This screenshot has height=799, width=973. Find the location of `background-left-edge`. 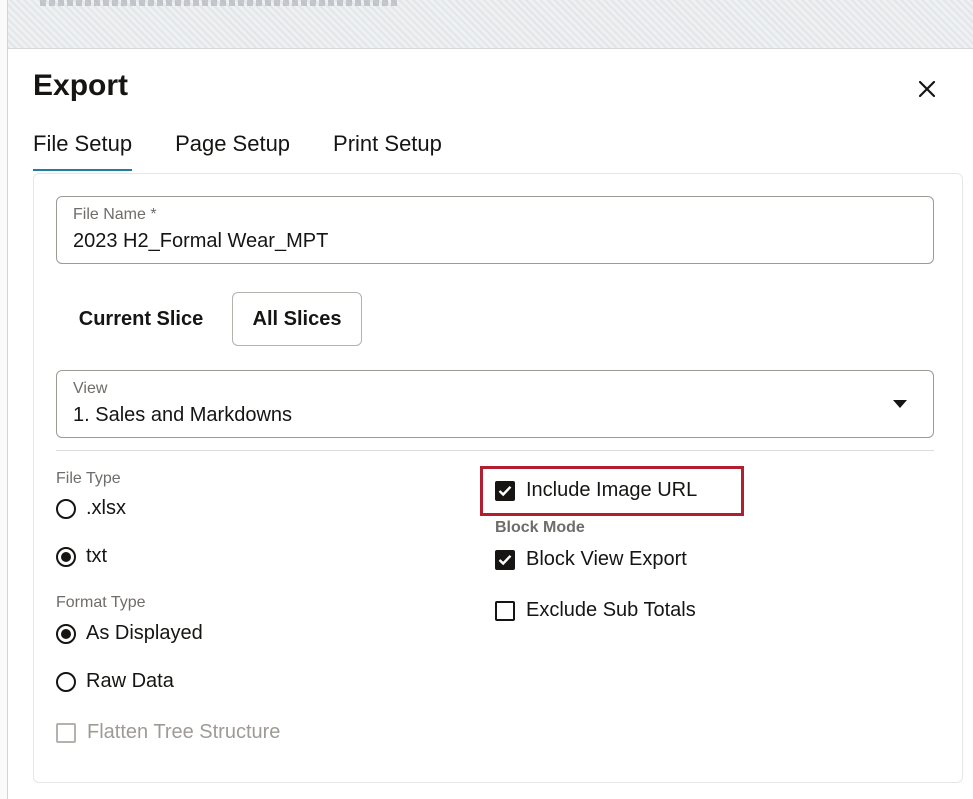

background-left-edge is located at coordinates (4, 399).